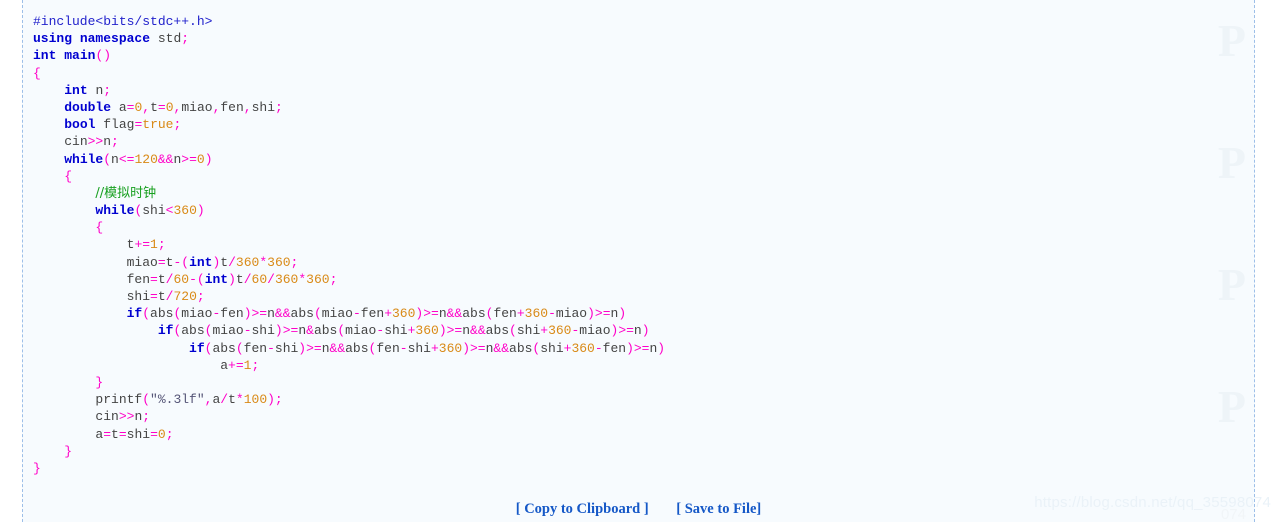 The width and height of the screenshot is (1277, 522). Describe the element at coordinates (165, 296) in the screenshot. I see `code-line: shi=t/720;` at that location.